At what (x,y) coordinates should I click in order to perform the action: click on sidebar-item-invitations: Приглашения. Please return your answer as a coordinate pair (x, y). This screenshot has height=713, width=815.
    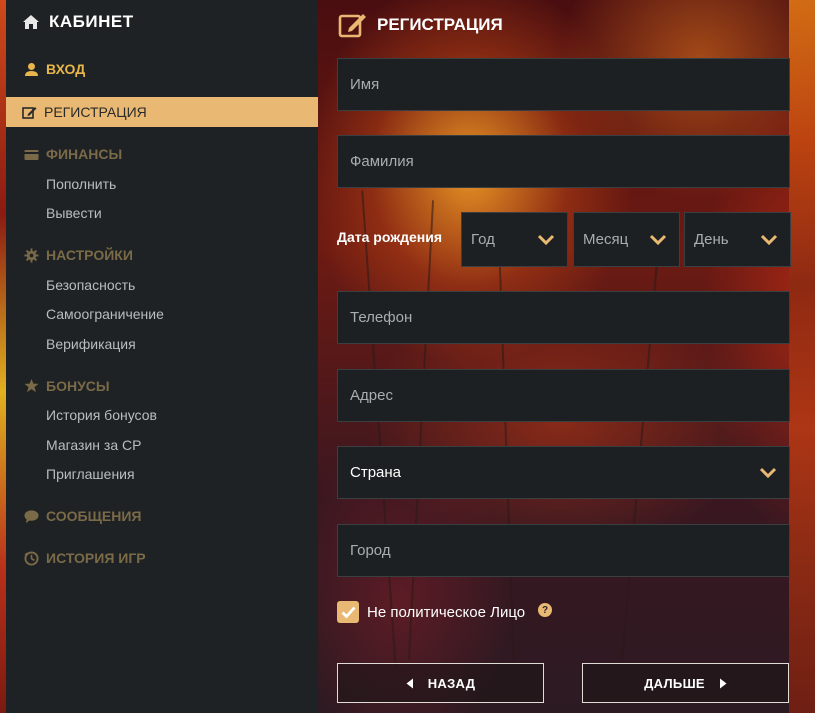
    Looking at the image, I should click on (162, 475).